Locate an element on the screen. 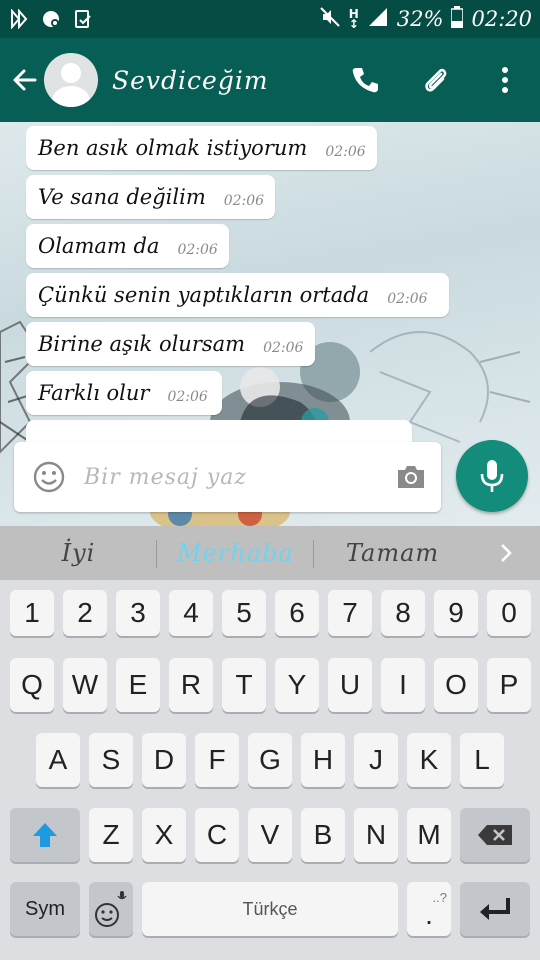 The height and width of the screenshot is (960, 540). key-3: 3 is located at coordinates (138, 613).